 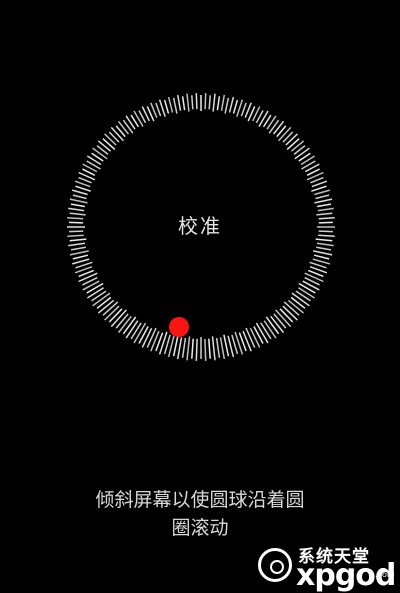 What do you see at coordinates (328, 566) in the screenshot?
I see `watermark-logo: 系统天堂 xpgod .com` at bounding box center [328, 566].